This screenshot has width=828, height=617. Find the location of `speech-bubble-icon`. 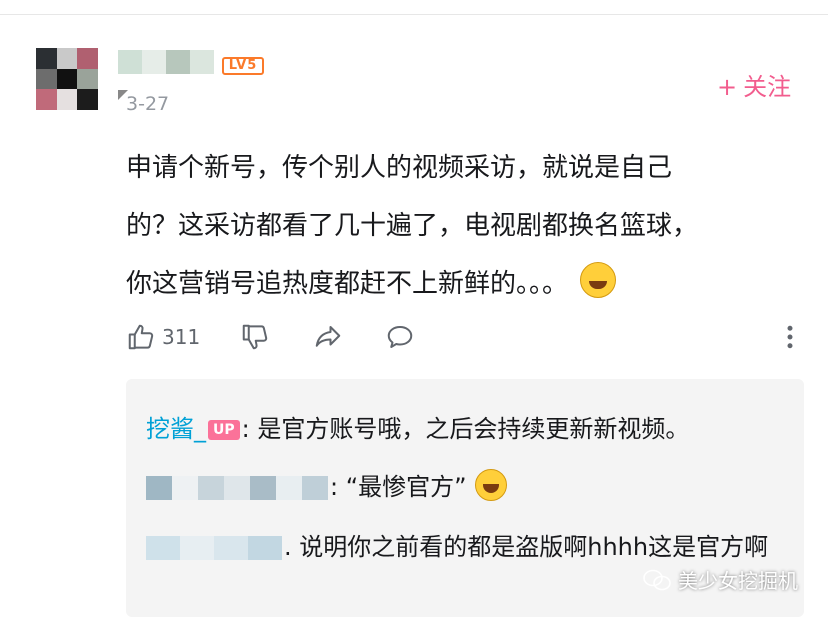

speech-bubble-icon is located at coordinates (400, 337).